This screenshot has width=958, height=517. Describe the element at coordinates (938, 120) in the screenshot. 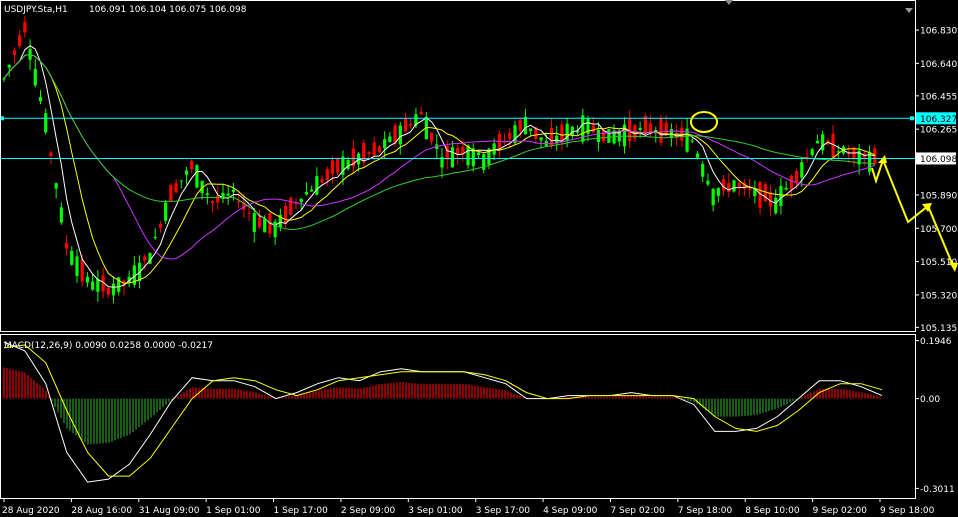

I see `price-tag-label: 106.327` at that location.